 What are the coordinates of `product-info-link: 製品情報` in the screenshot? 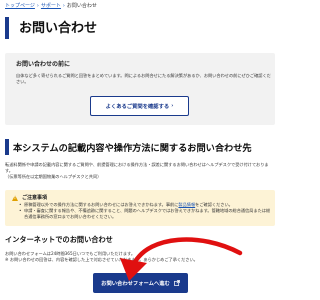 It's located at (186, 204).